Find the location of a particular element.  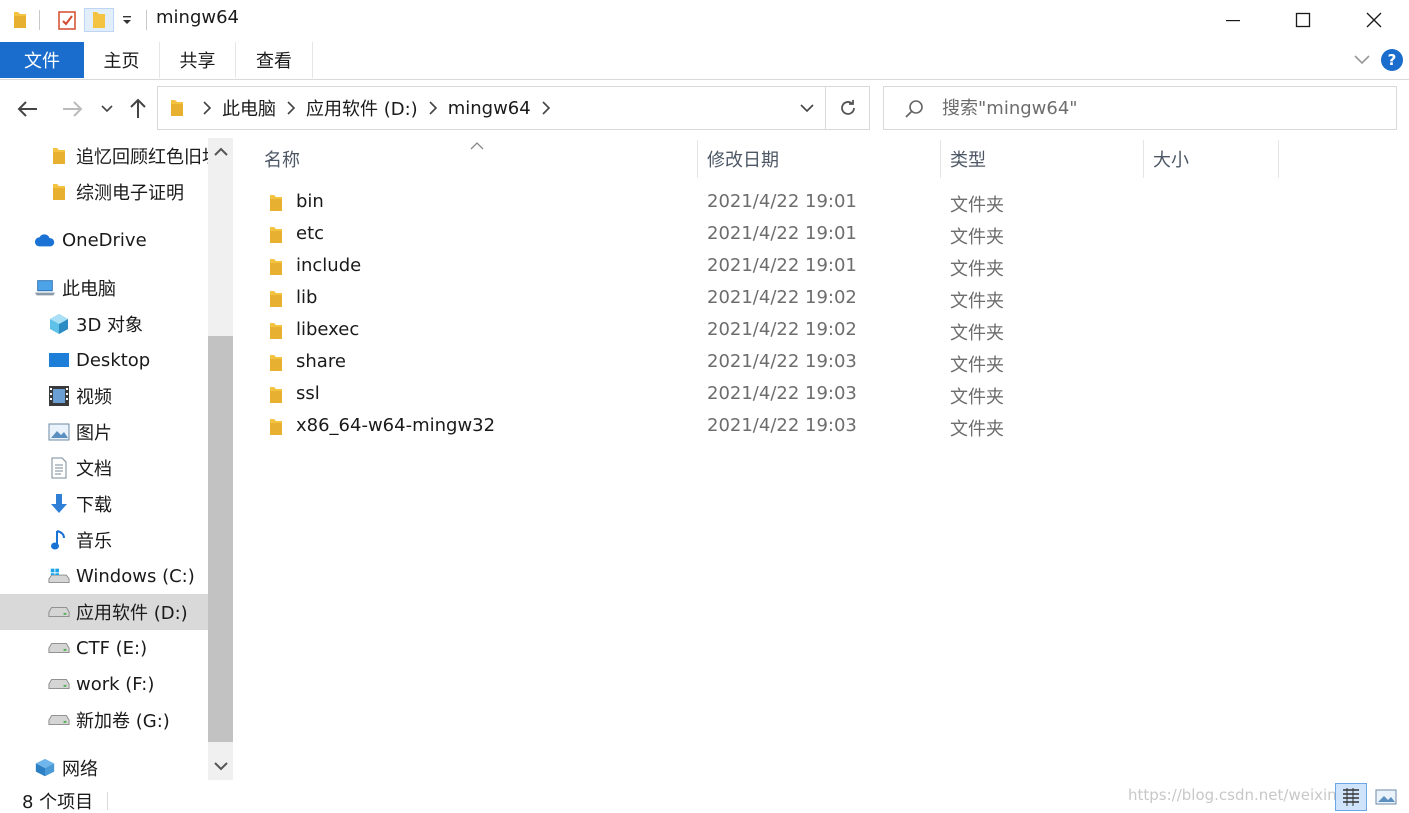

table-row: bin 2021/4/22 19:01 文件夹 is located at coordinates (770, 203).